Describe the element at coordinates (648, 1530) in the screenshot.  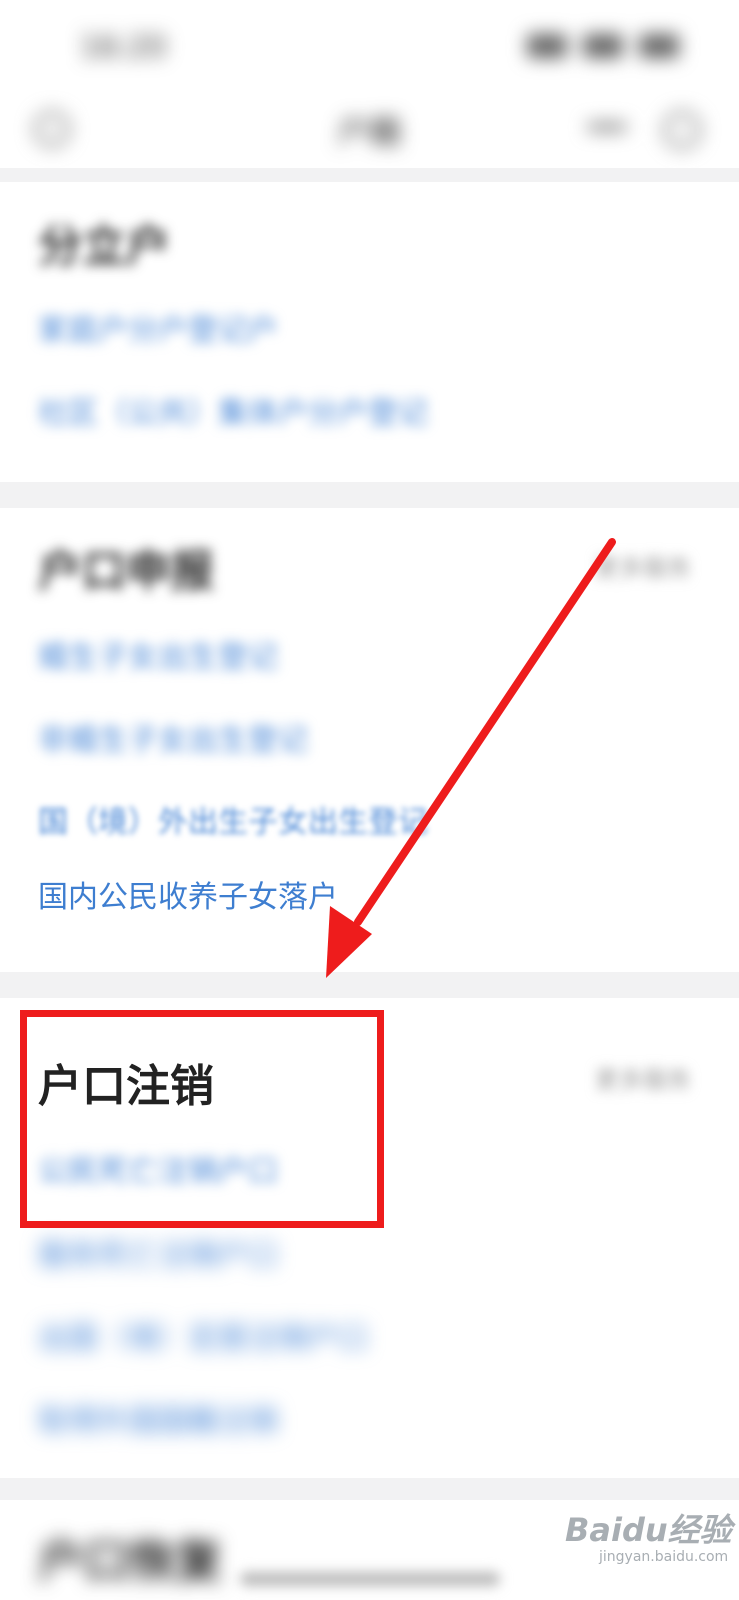
I see `watermark-brand: Baidu经验` at that location.